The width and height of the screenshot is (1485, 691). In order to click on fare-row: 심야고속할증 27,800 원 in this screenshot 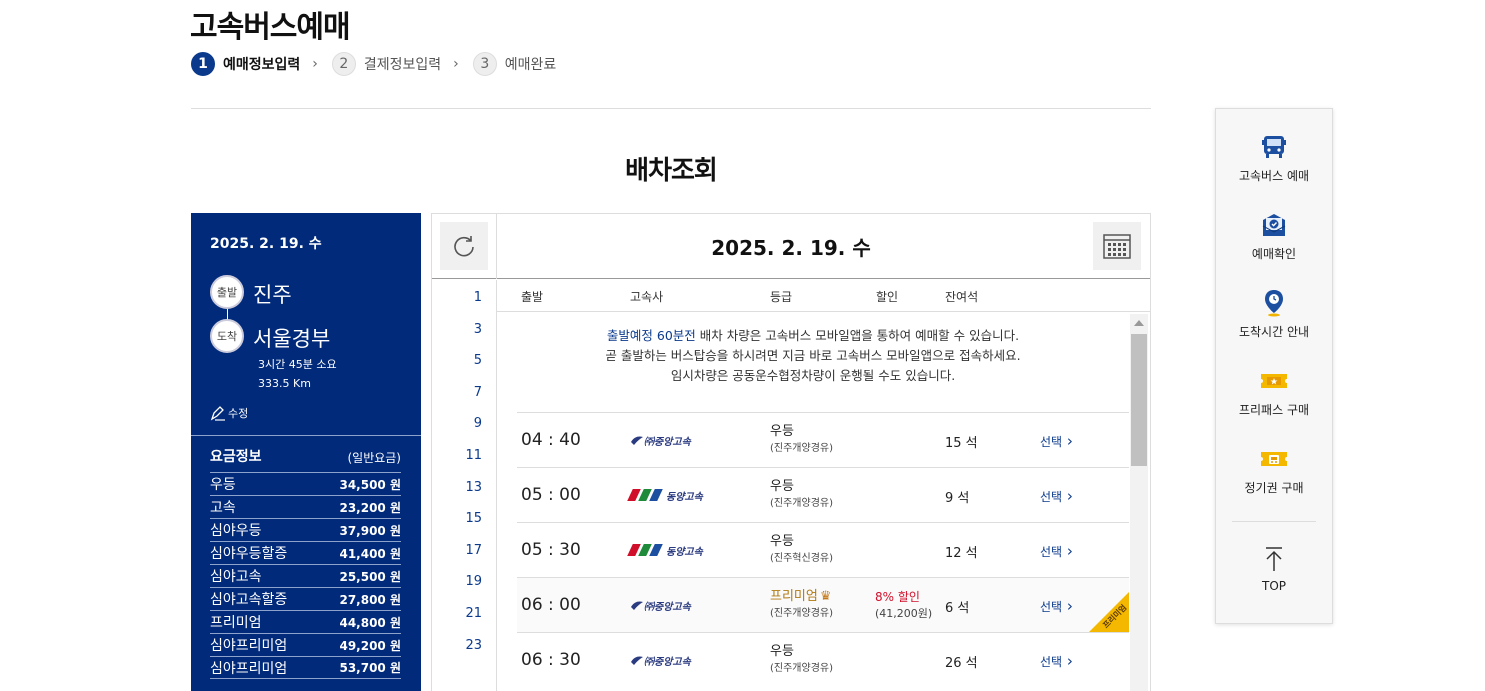, I will do `click(305, 598)`.